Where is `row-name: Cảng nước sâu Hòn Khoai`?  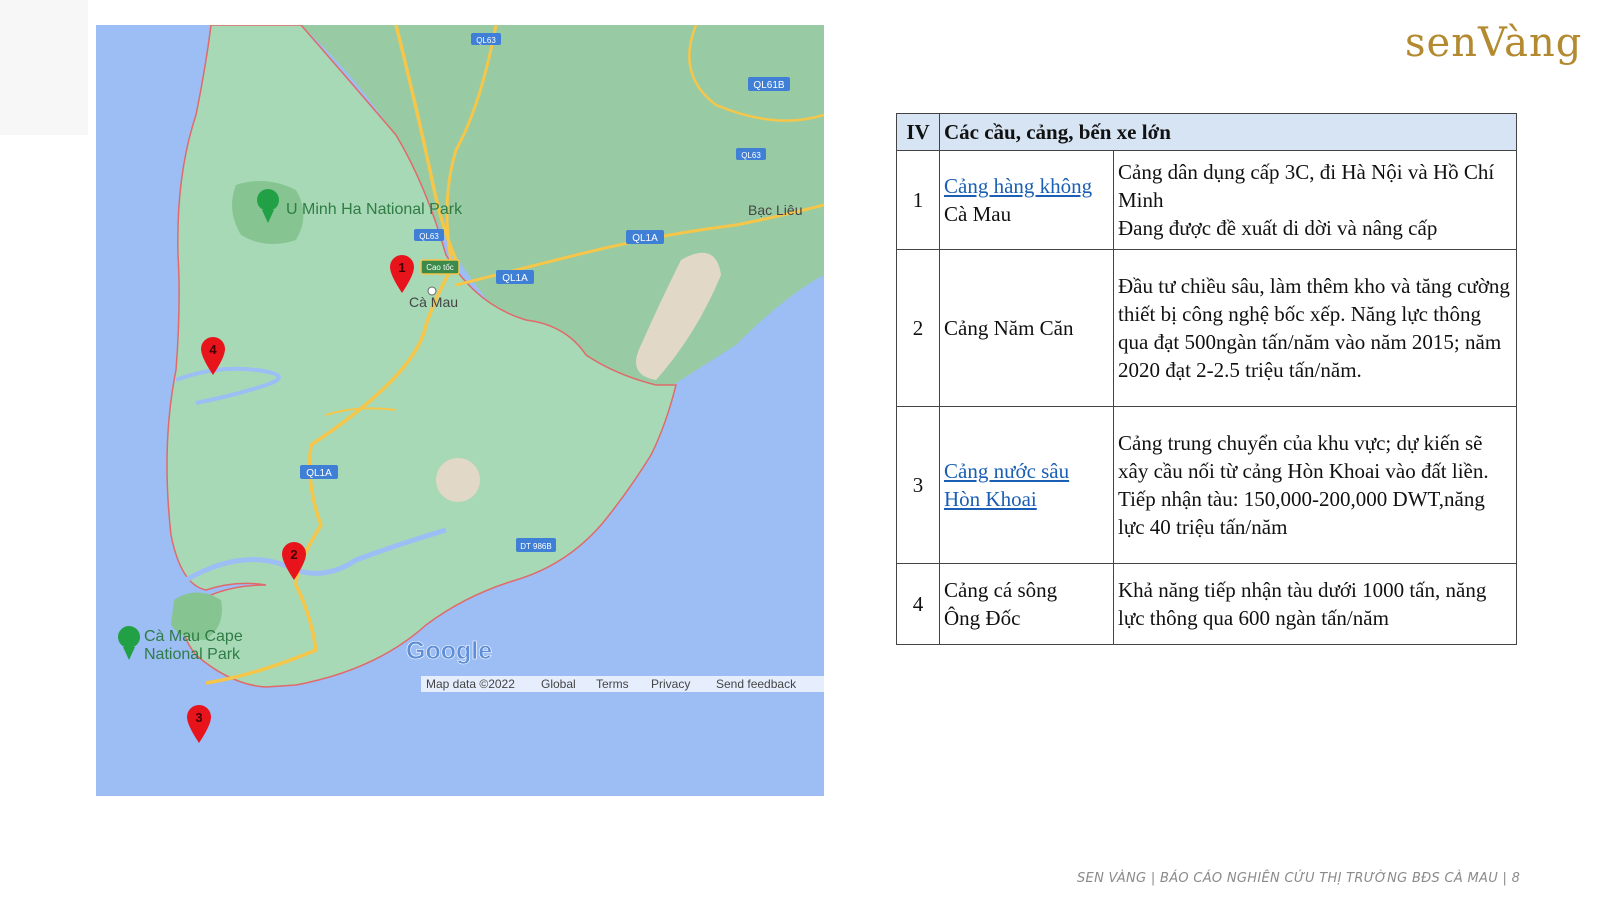 row-name: Cảng nước sâu Hòn Khoai is located at coordinates (1026, 485).